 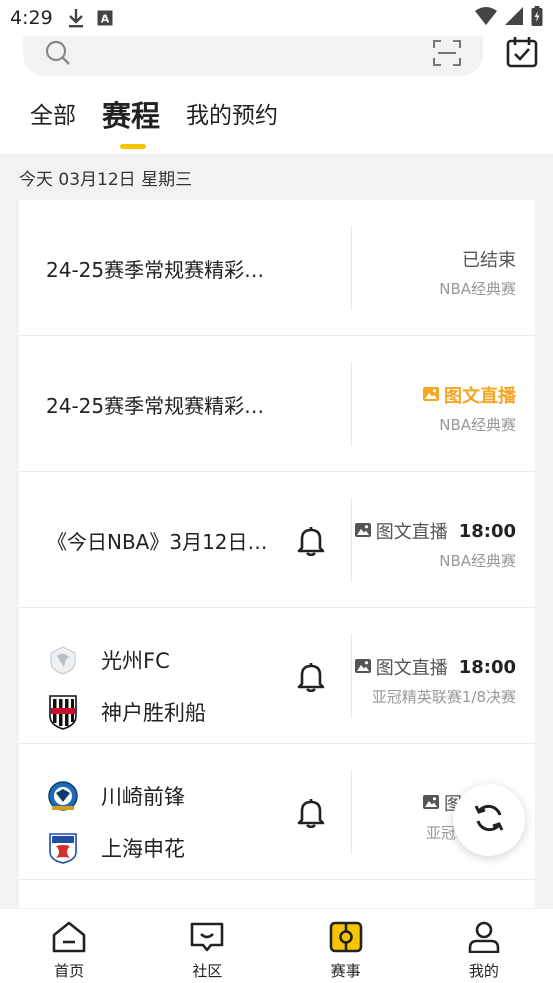 What do you see at coordinates (53, 116) in the screenshot?
I see `tab-all: 全部` at bounding box center [53, 116].